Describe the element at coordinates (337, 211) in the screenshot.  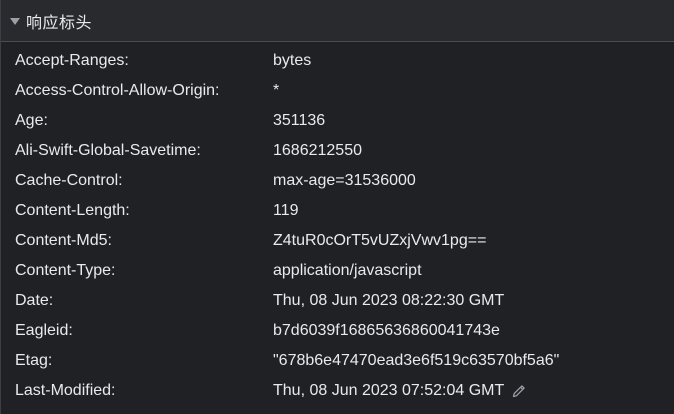
I see `header-row-content-length: Content-Length: 119` at that location.